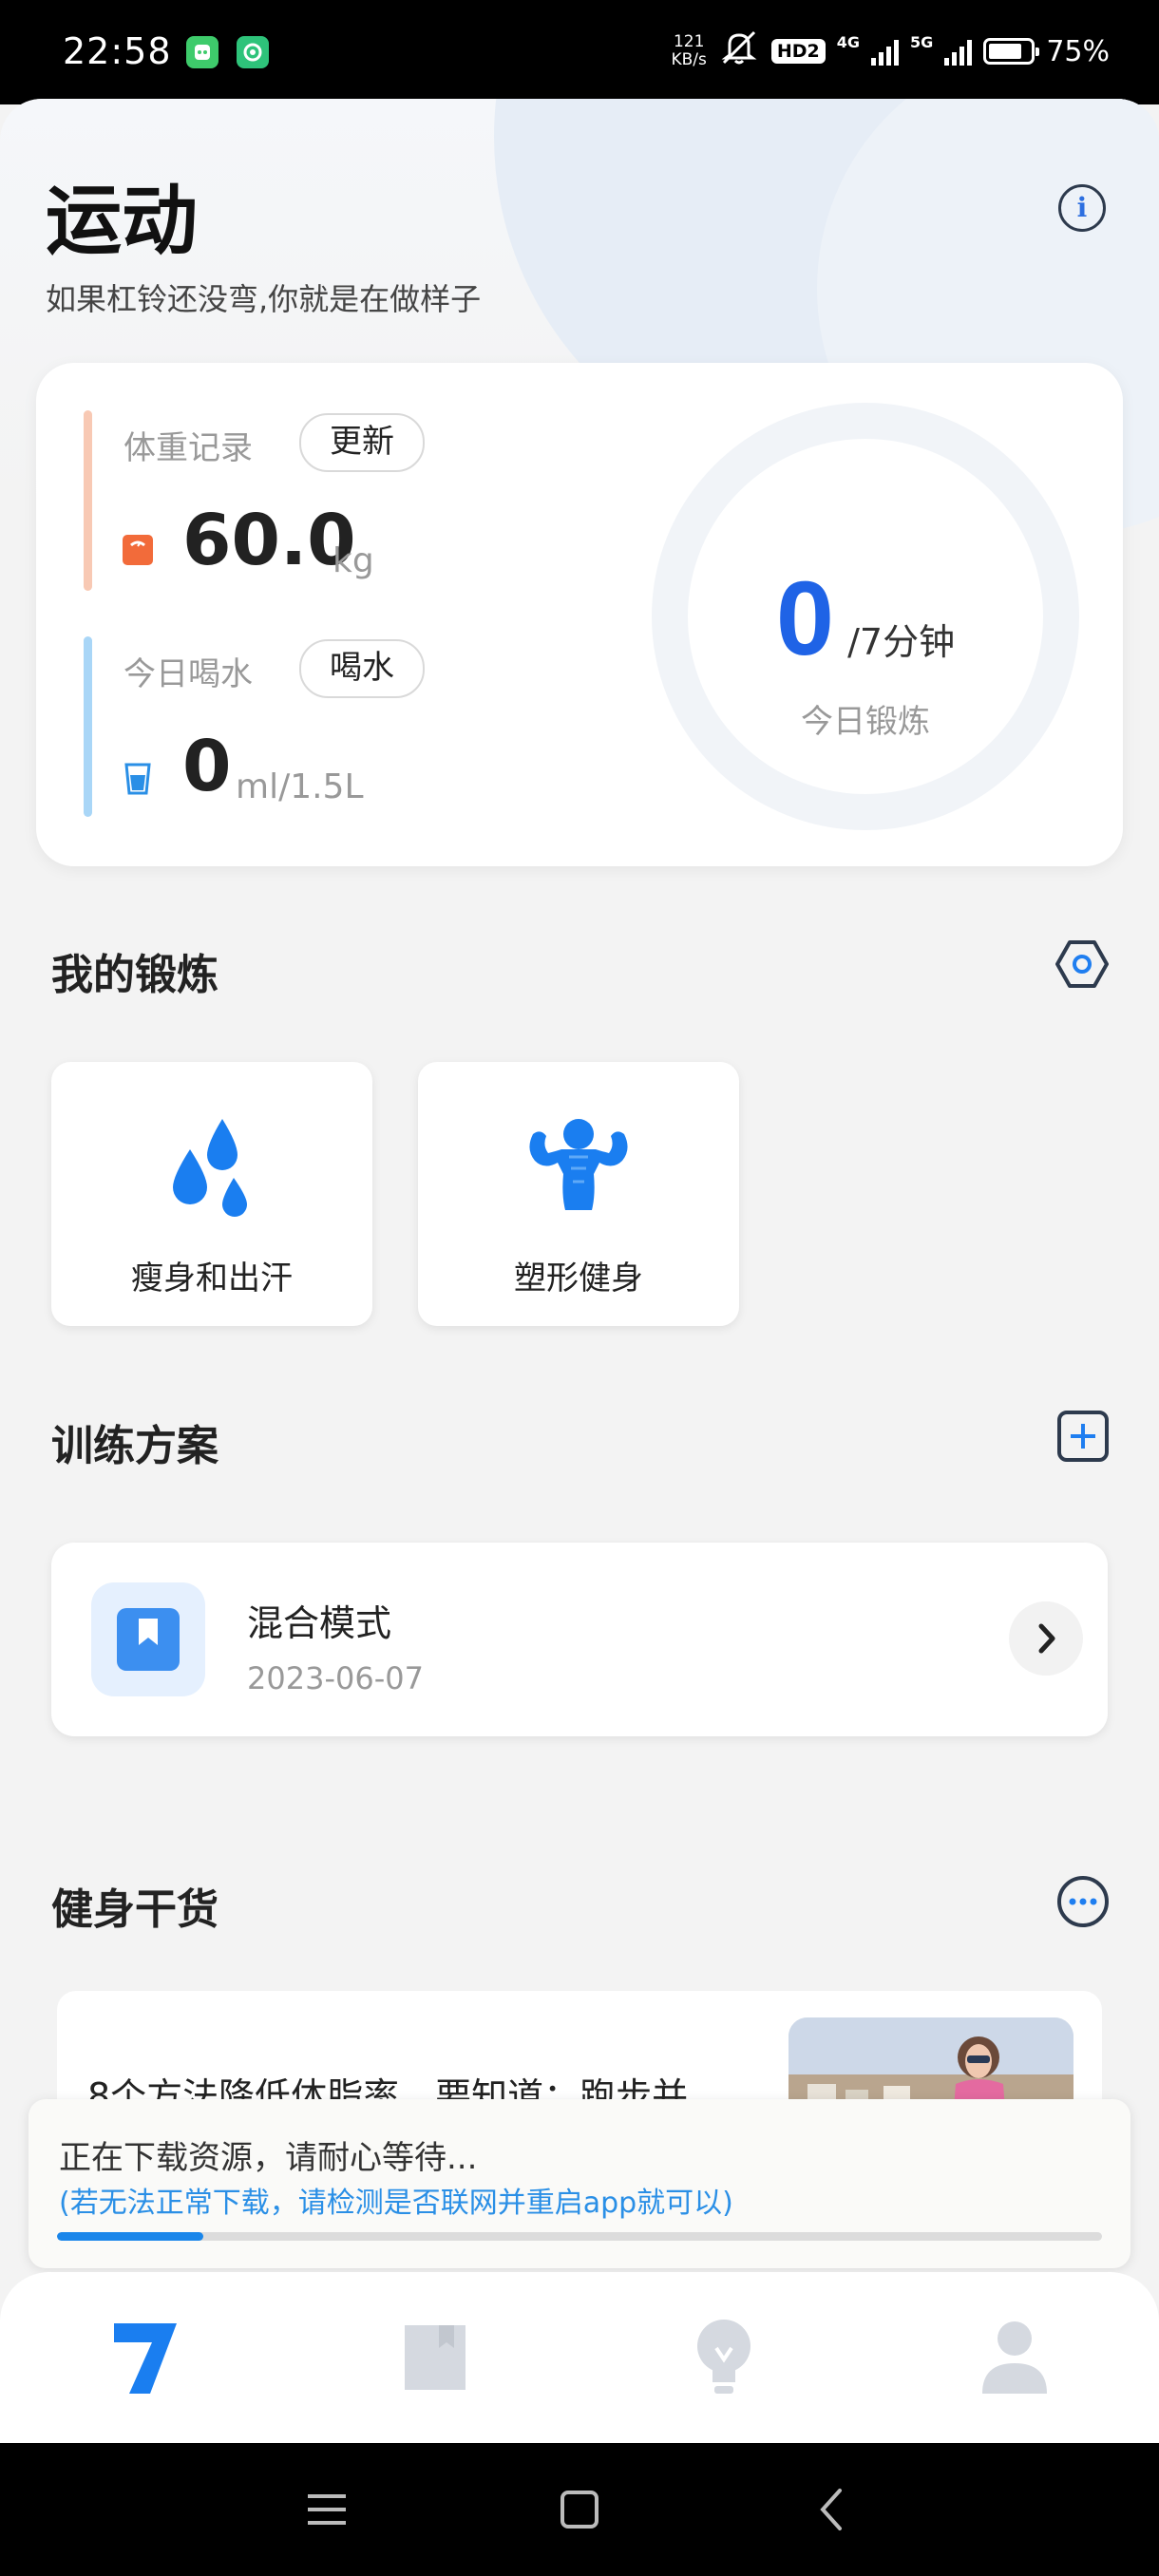 Image resolution: width=1159 pixels, height=2576 pixels. Describe the element at coordinates (865, 722) in the screenshot. I see `exercise-caption: 今日锻炼` at that location.